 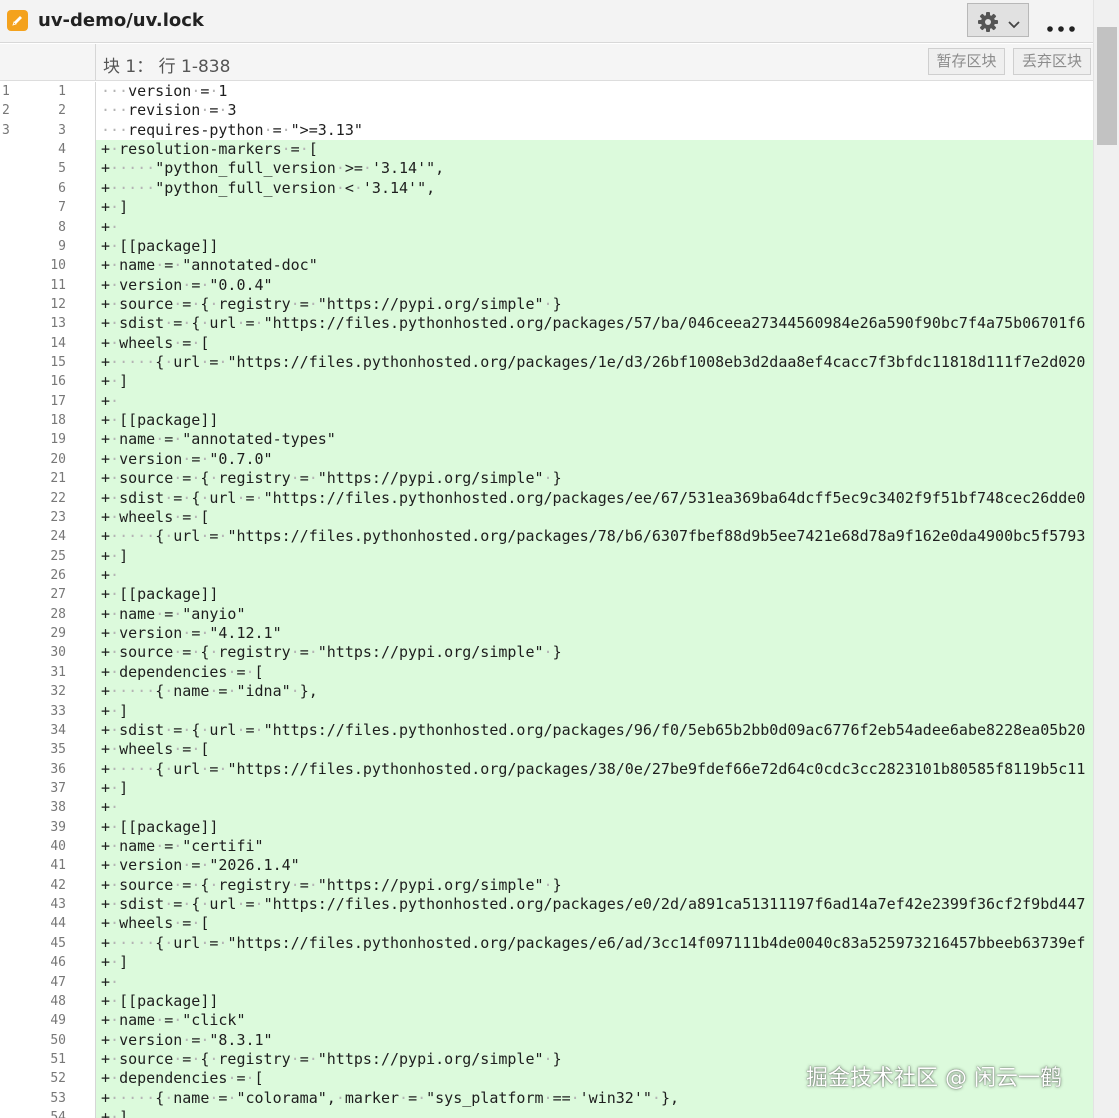 I want to click on old-line-number: 1, so click(x=6, y=91).